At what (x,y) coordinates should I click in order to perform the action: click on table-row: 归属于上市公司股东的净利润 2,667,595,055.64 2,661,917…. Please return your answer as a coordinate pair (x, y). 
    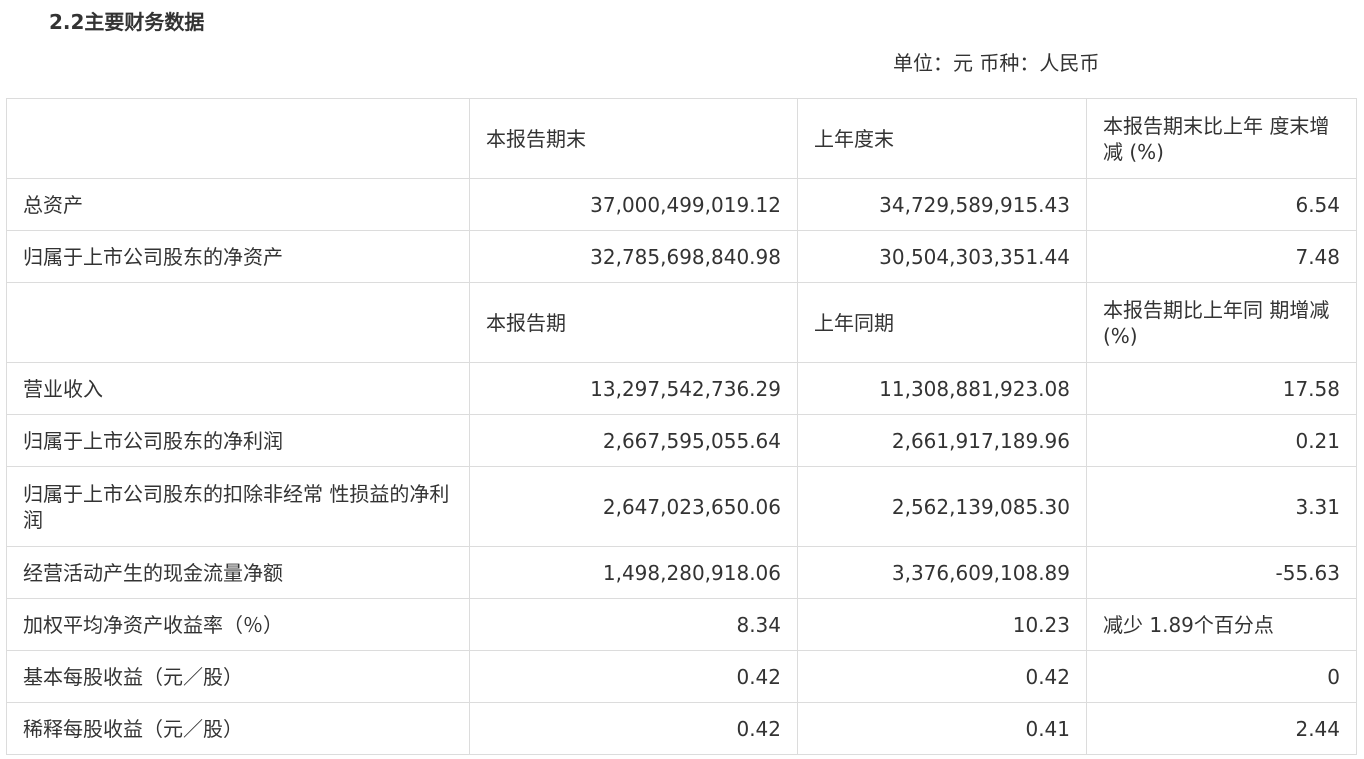
    Looking at the image, I should click on (681, 440).